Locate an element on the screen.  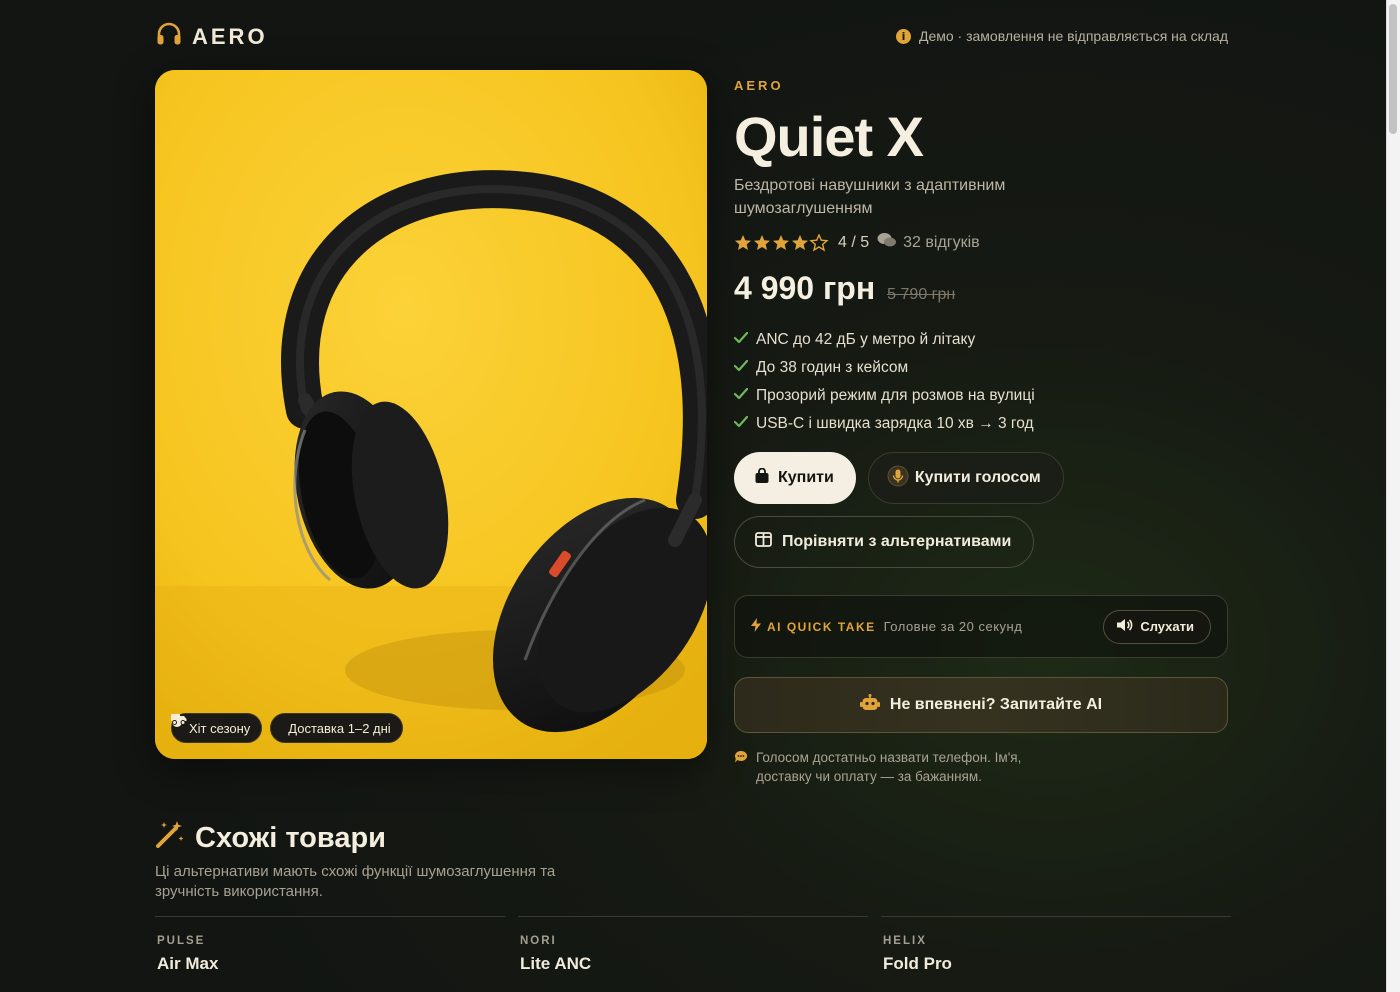
feature-item: Прозорий режим для розмов на вулиці is located at coordinates (884, 396).